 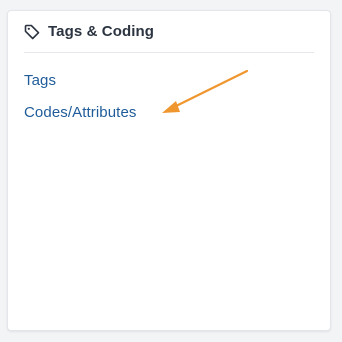 I want to click on tag-icon, so click(x=32, y=32).